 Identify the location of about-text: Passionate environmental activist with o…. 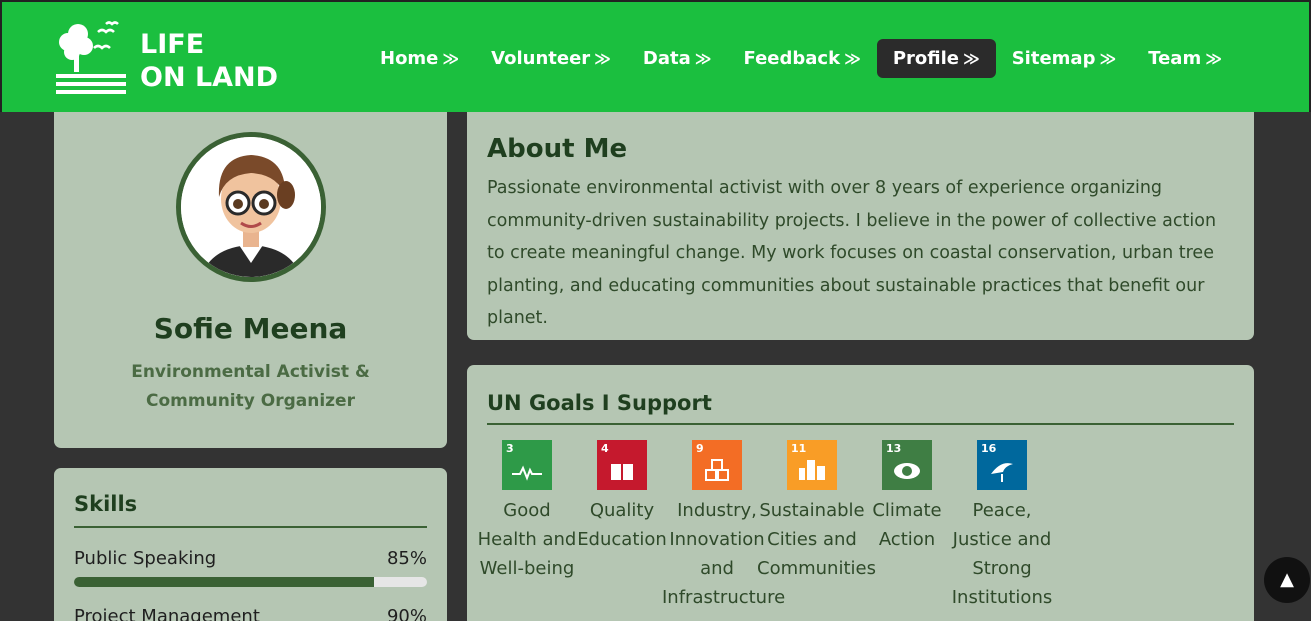
(852, 253).